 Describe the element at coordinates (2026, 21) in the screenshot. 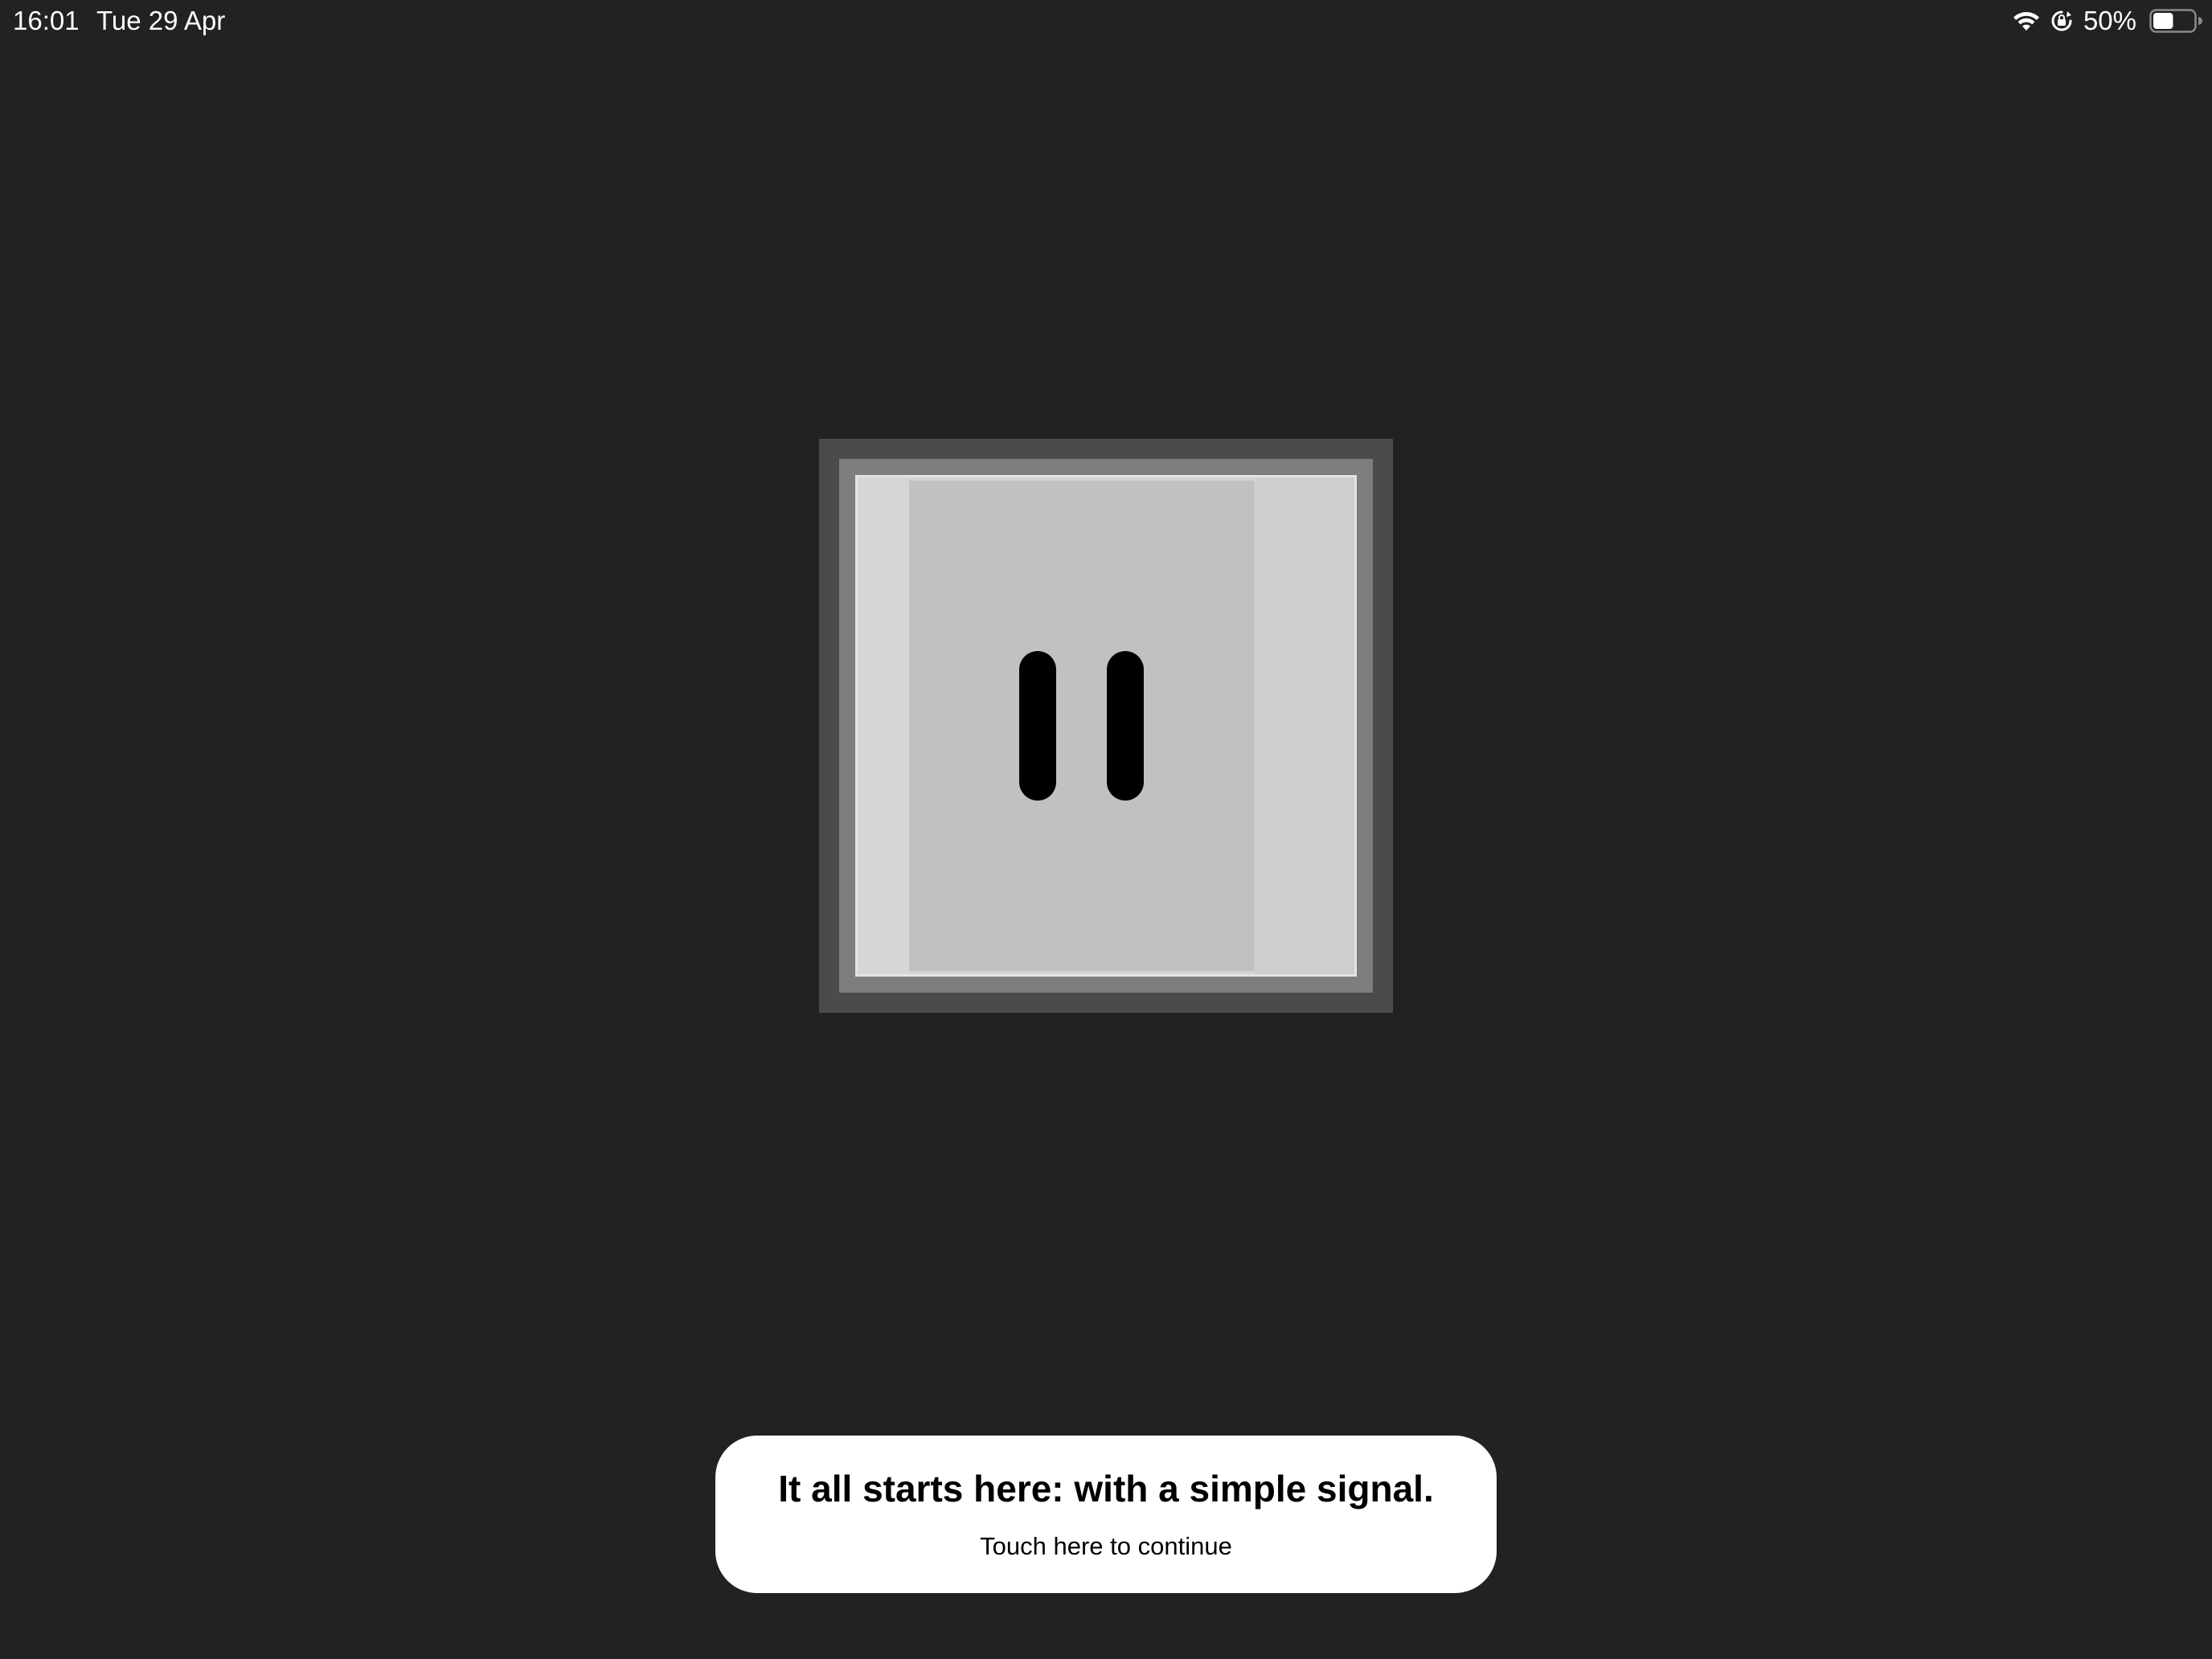

I see `wifi-icon` at that location.